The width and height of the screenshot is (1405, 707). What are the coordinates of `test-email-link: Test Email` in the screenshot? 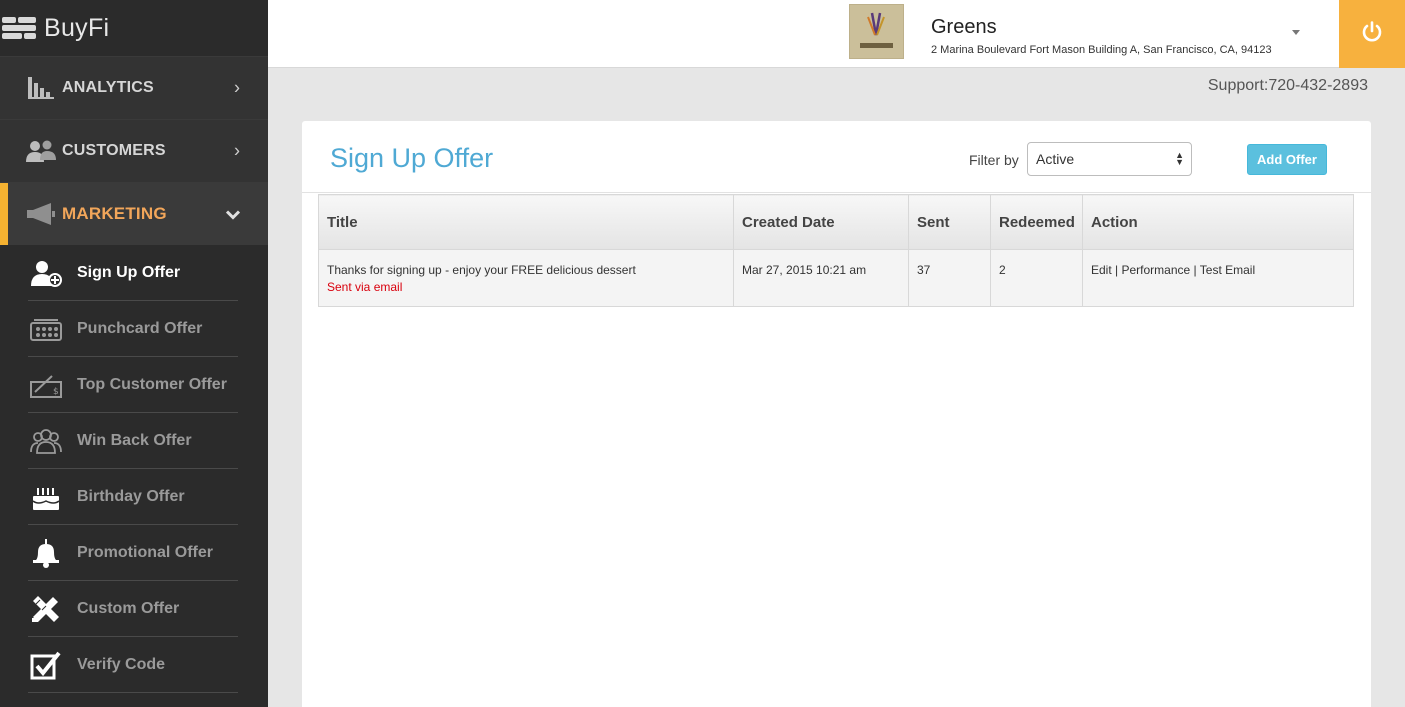 It's located at (1227, 270).